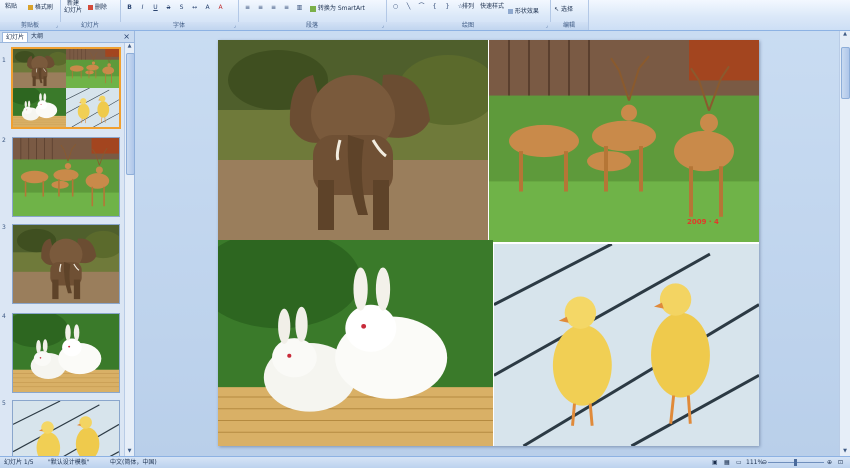  What do you see at coordinates (355, 343) in the screenshot?
I see `rabbits-photo` at bounding box center [355, 343].